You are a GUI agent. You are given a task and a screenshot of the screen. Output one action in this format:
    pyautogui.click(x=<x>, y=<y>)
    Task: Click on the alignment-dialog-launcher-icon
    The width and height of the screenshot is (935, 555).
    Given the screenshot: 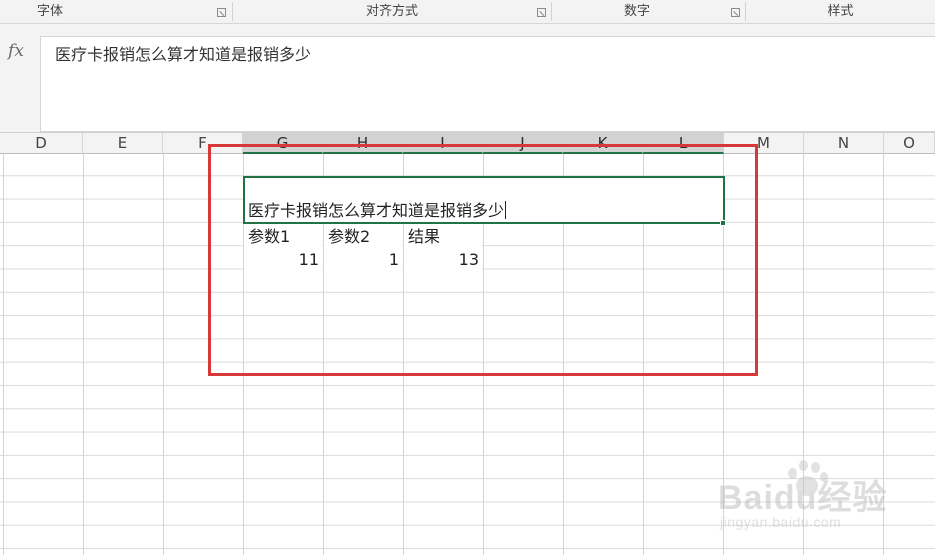 What is the action you would take?
    pyautogui.click(x=541, y=12)
    